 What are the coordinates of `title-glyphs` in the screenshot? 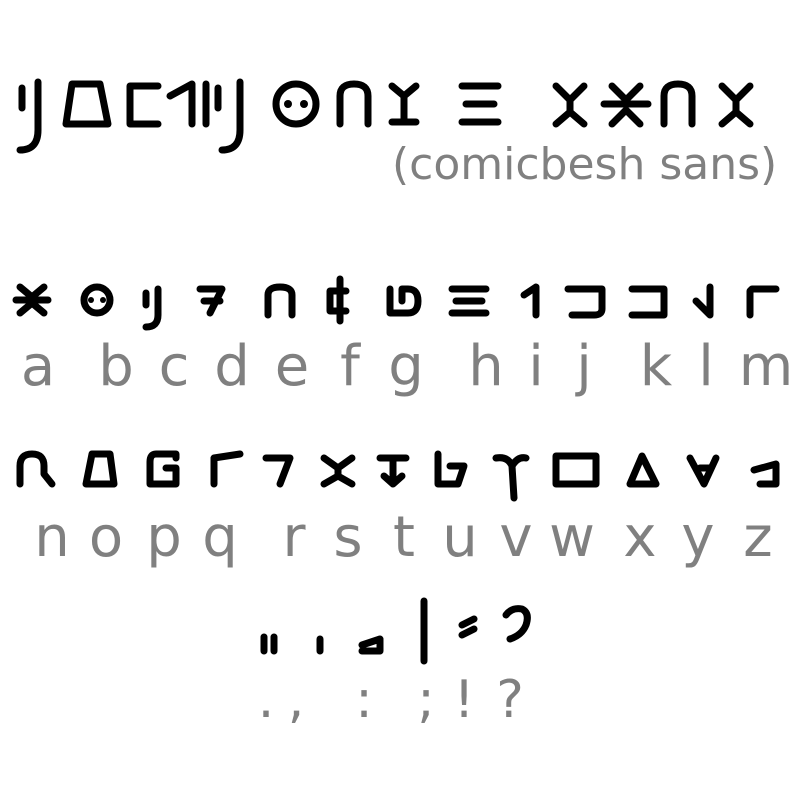 It's located at (385, 116).